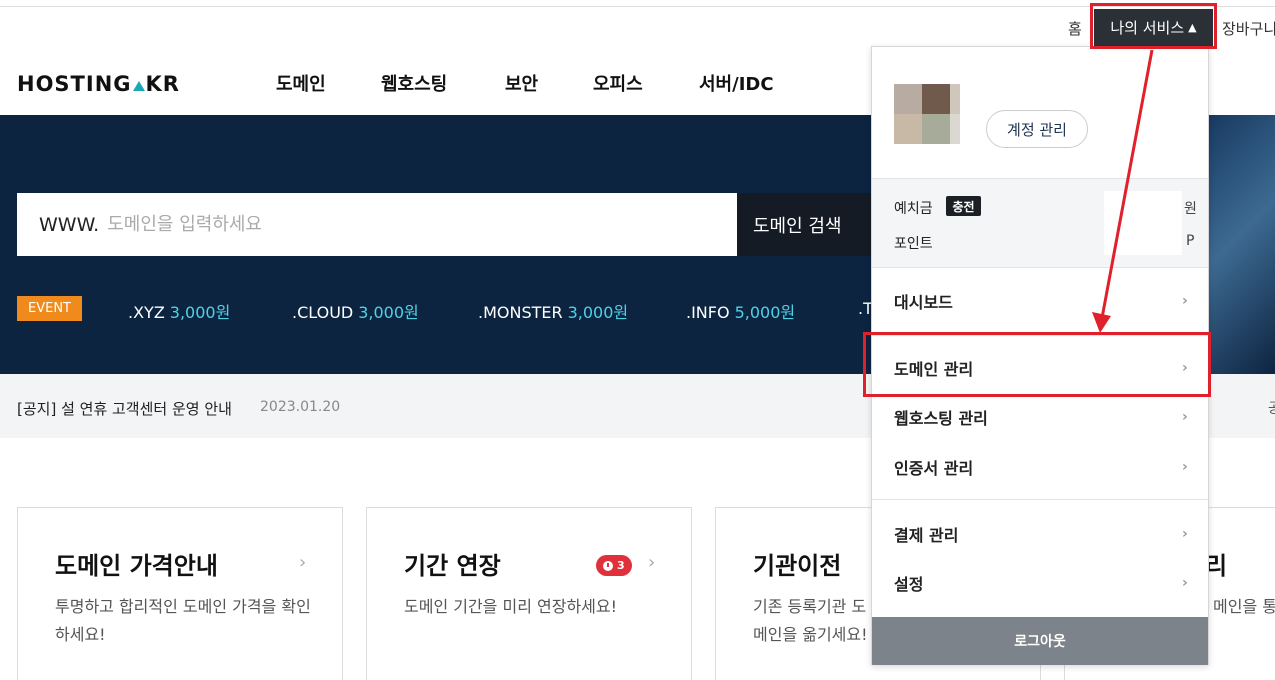 This screenshot has width=1275, height=680. I want to click on promo-item: .INFO 5,000원, so click(740, 311).